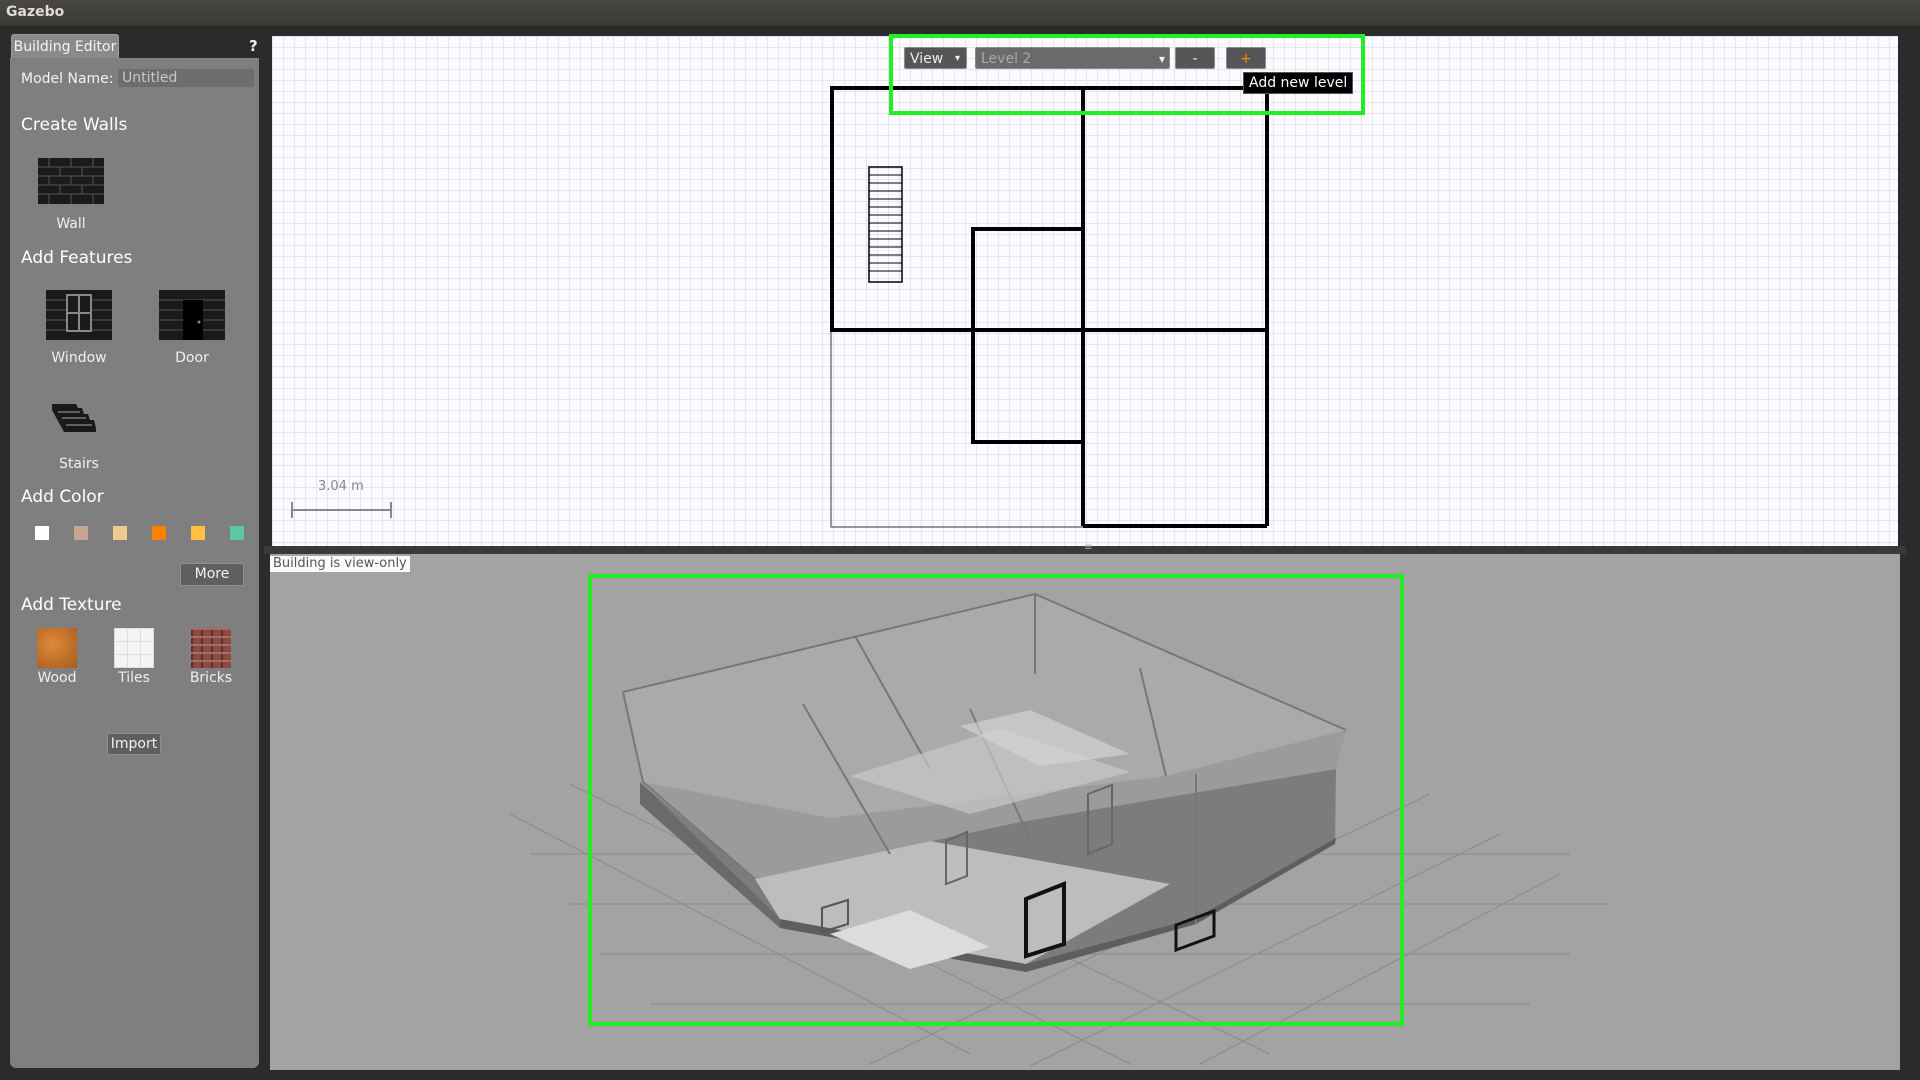  Describe the element at coordinates (79, 464) in the screenshot. I see `stairs-tool-label: Stairs` at that location.